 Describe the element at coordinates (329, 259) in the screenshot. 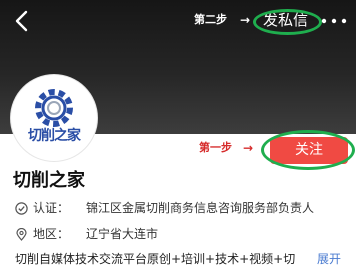

I see `expand-link: 展开` at that location.